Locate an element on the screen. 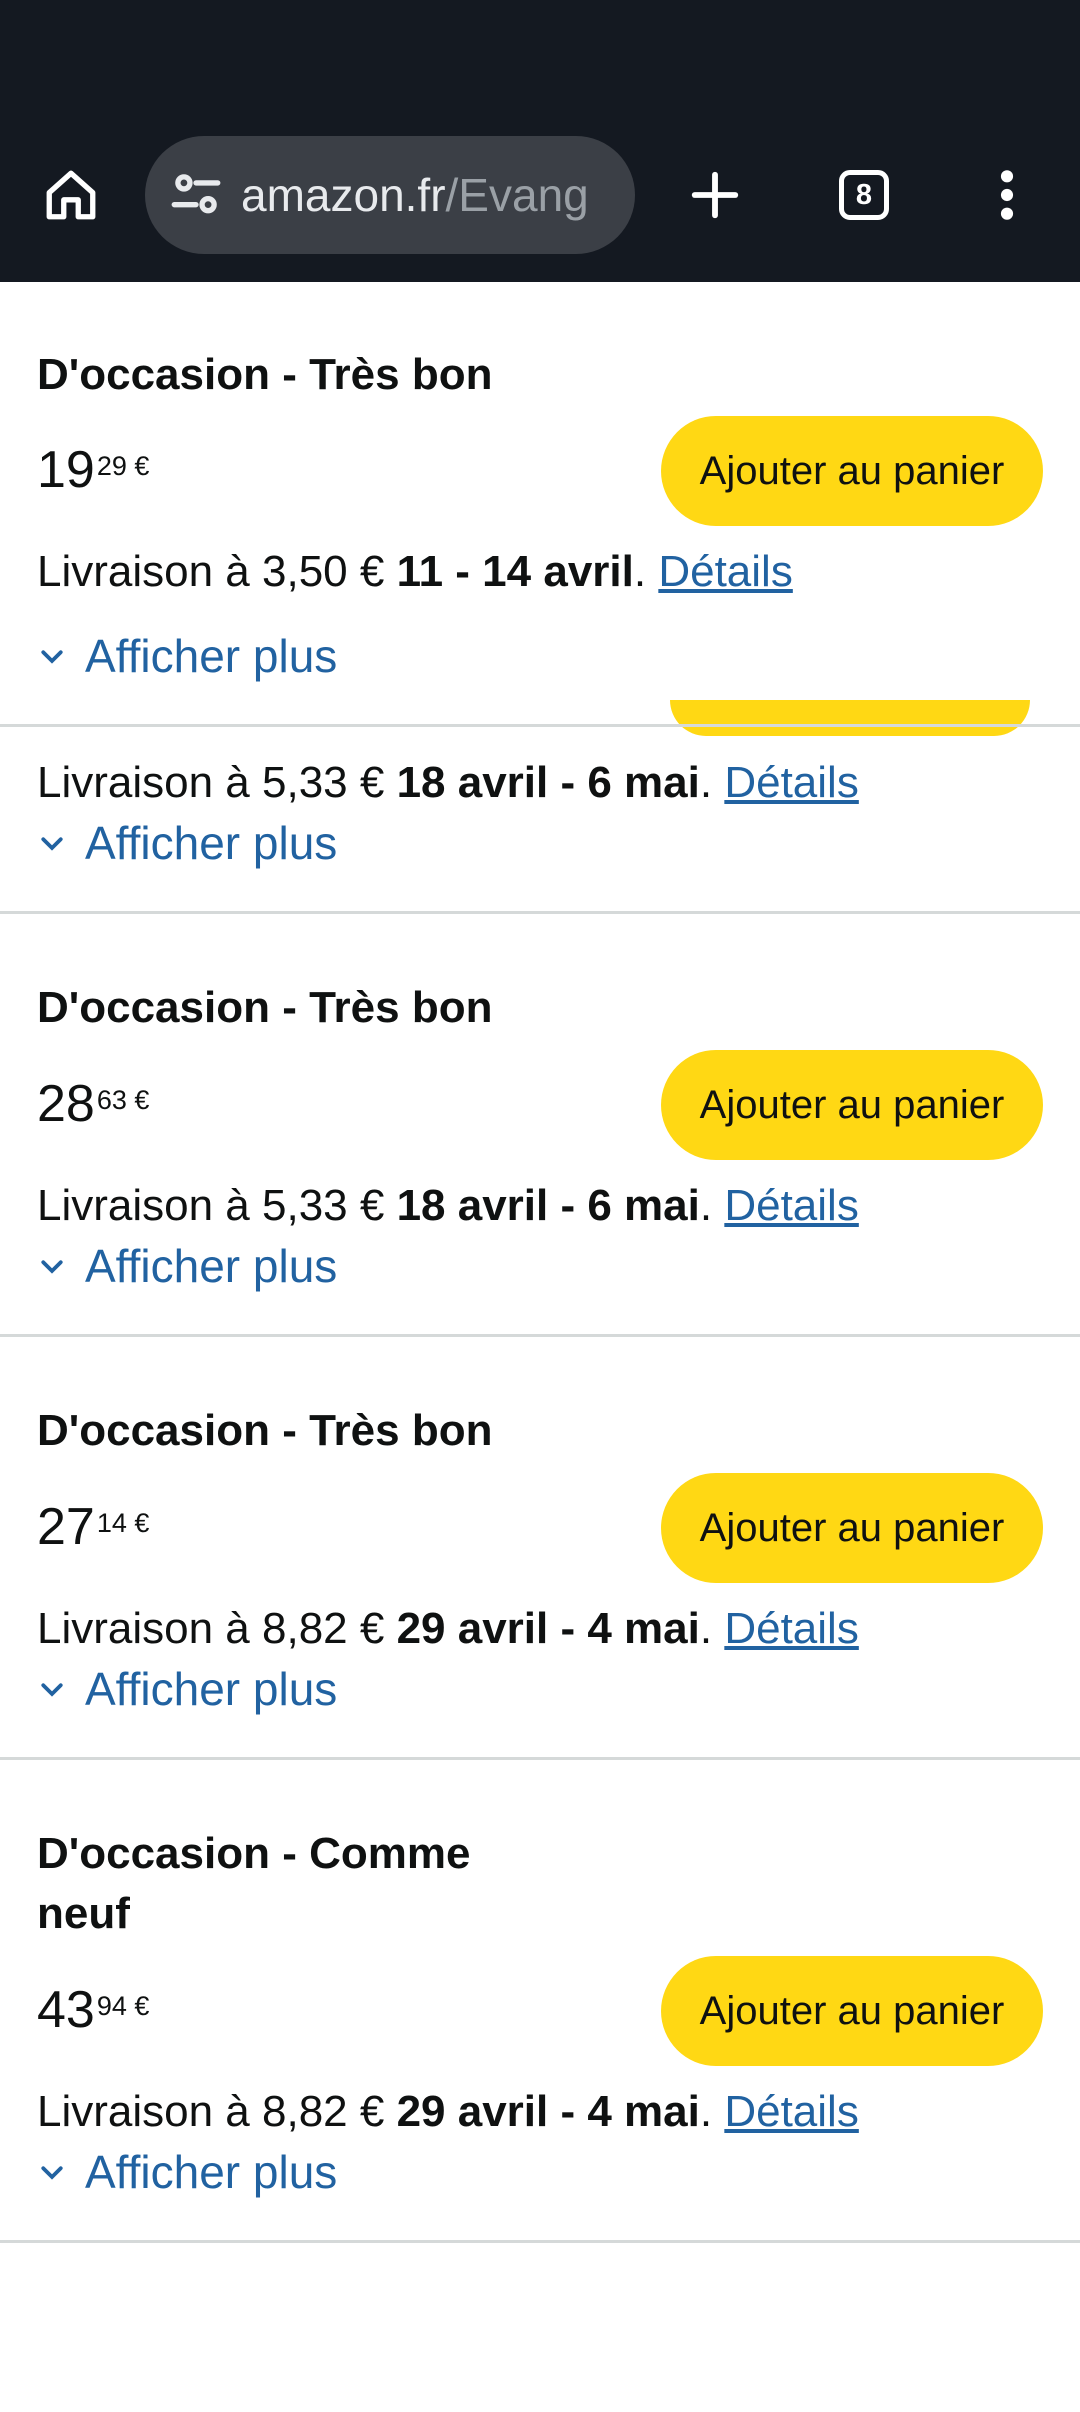 This screenshot has height=2412, width=1080. price-whole: 43 is located at coordinates (66, 2010).